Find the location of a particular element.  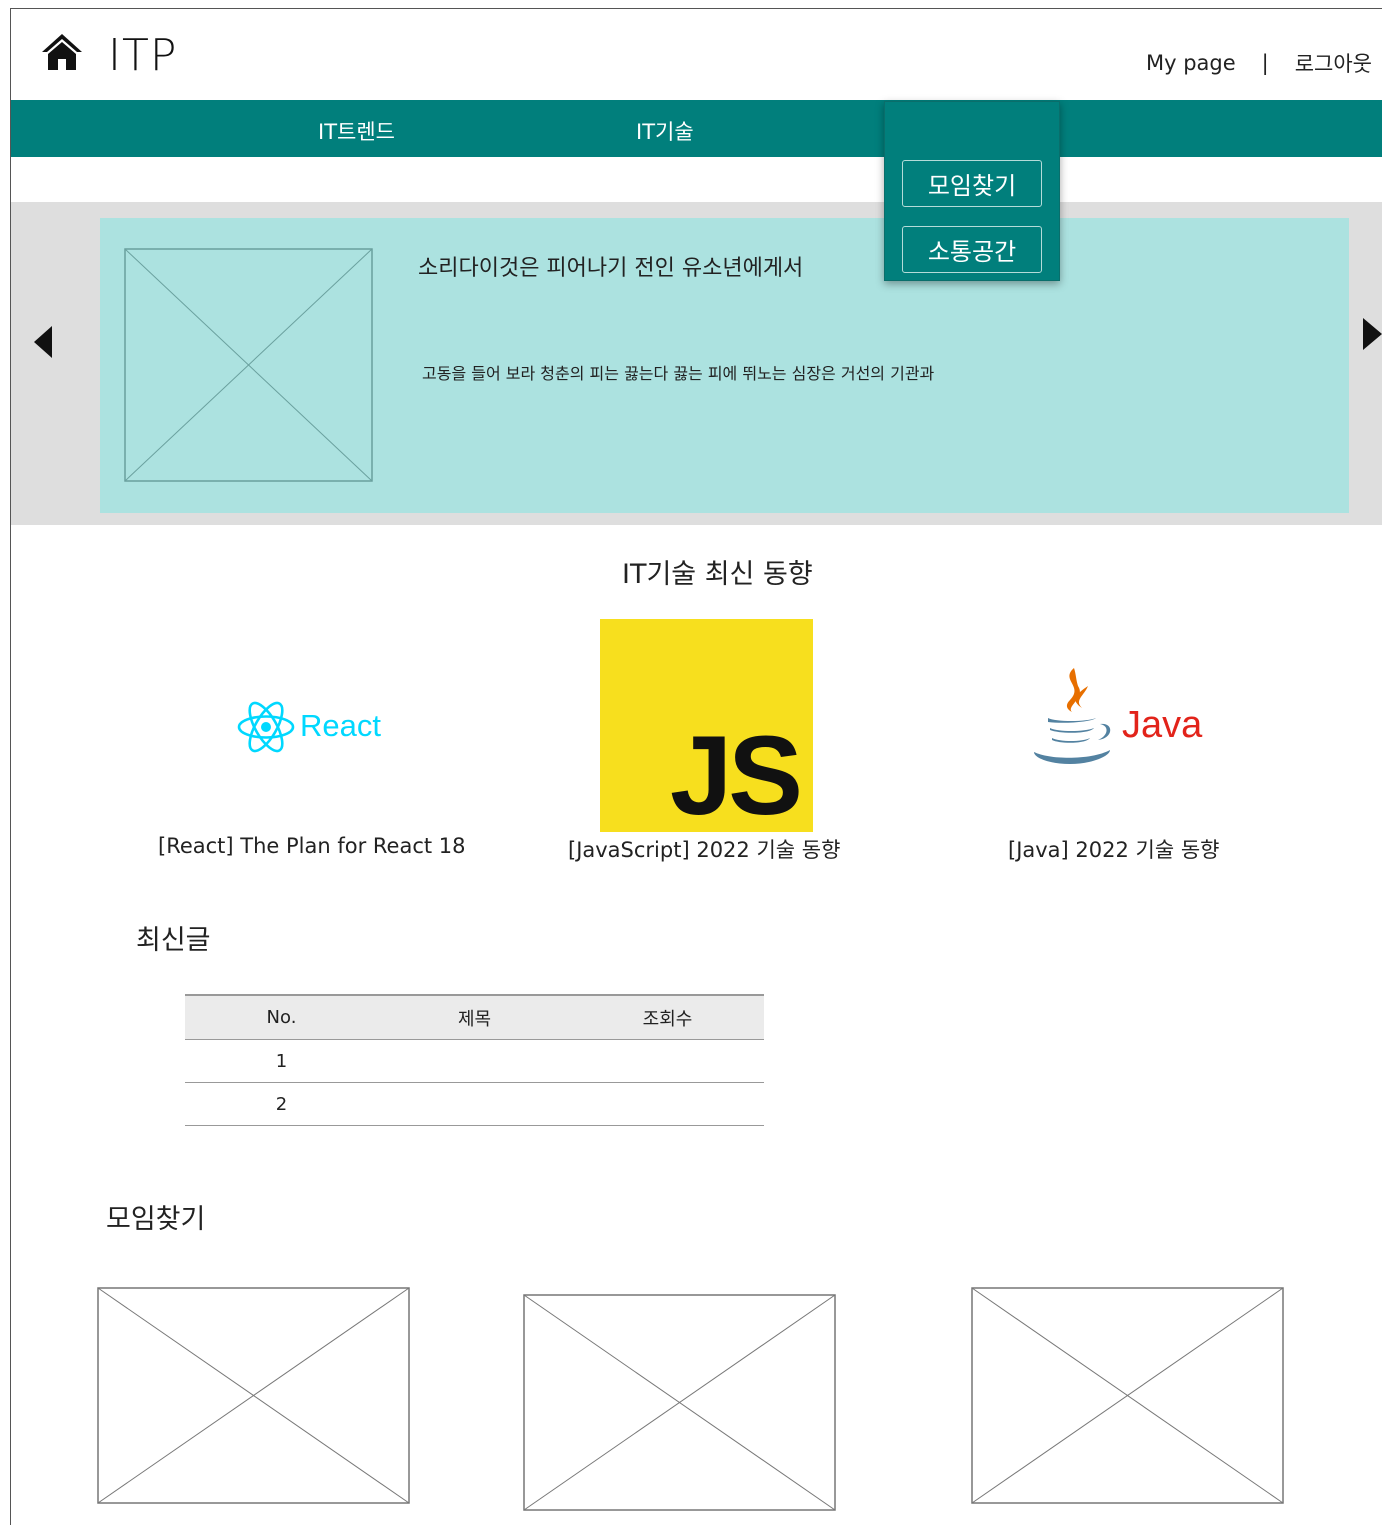

java-logo: Java is located at coordinates (1120, 720).